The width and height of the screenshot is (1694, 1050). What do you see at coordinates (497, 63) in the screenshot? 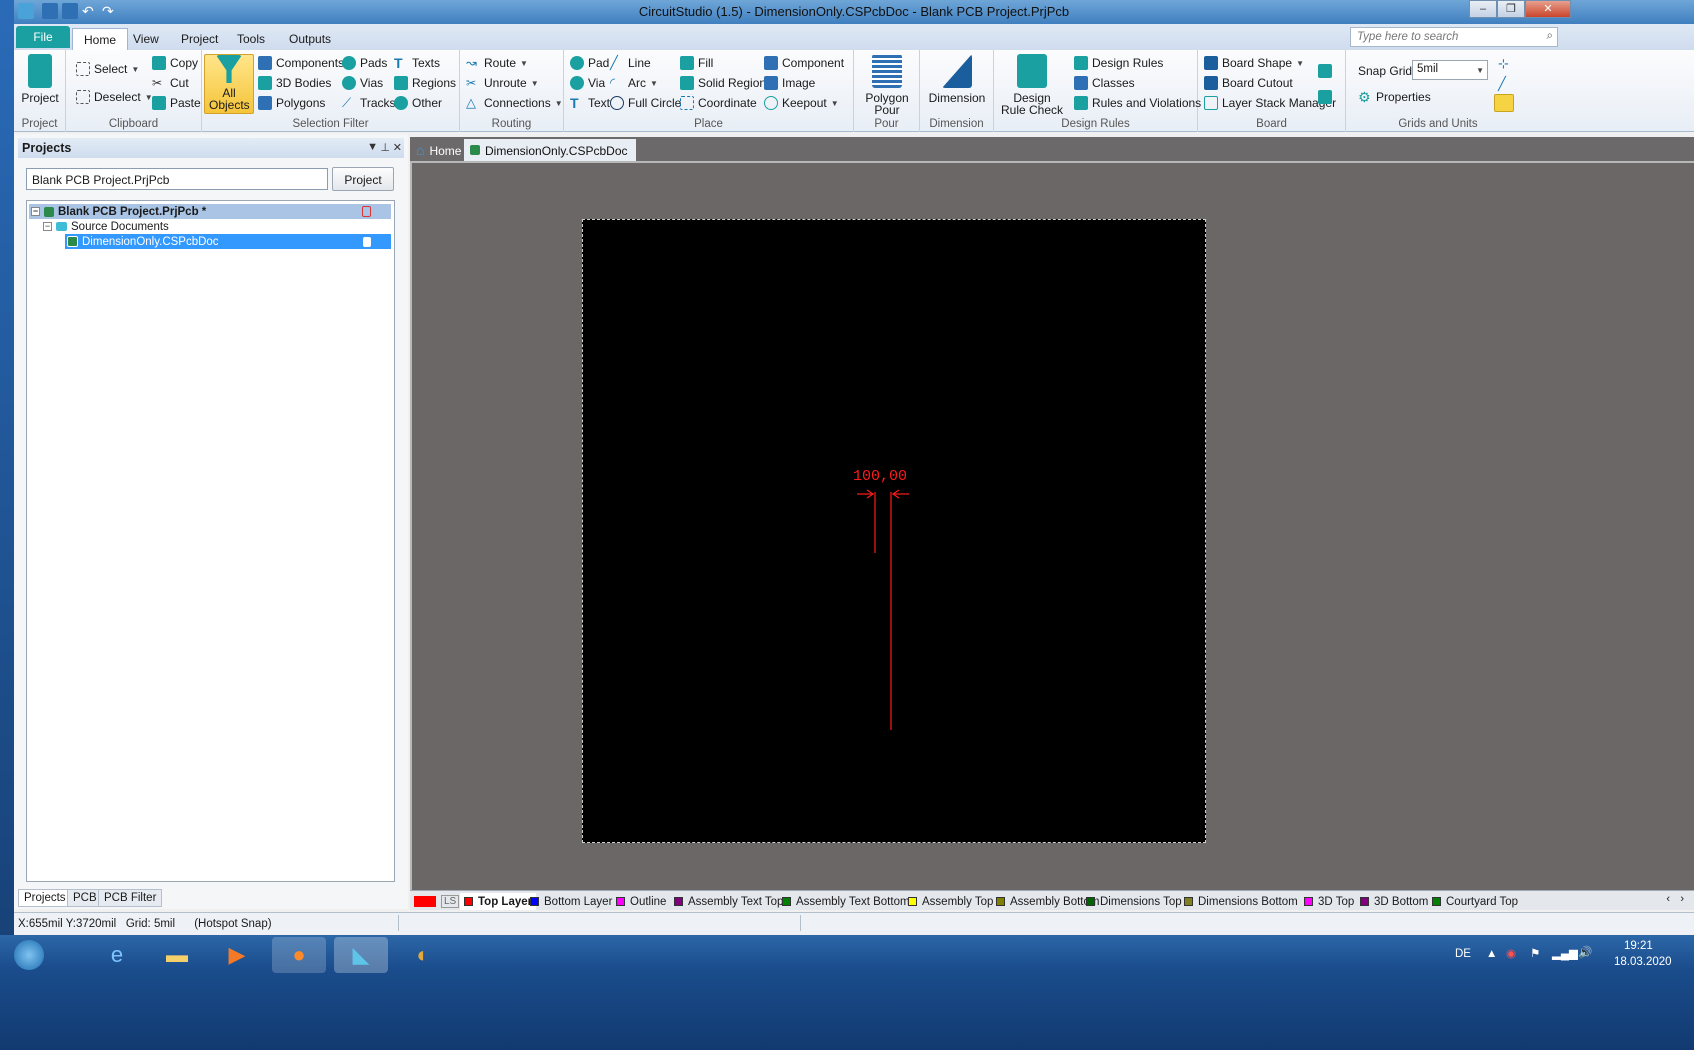
I see `route-button: ↝ Route ▼` at bounding box center [497, 63].